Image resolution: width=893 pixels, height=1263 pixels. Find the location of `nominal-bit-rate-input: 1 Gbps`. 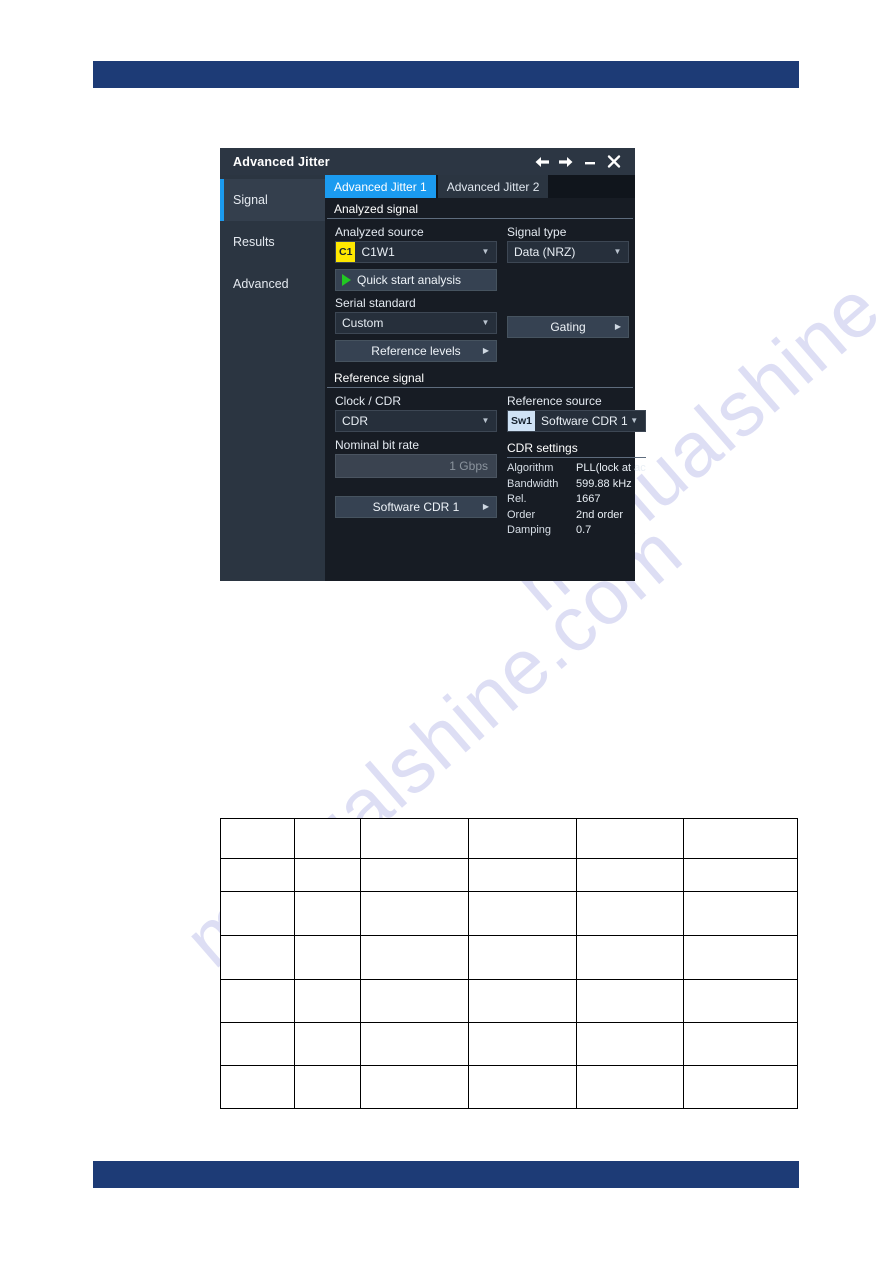

nominal-bit-rate-input: 1 Gbps is located at coordinates (416, 466).